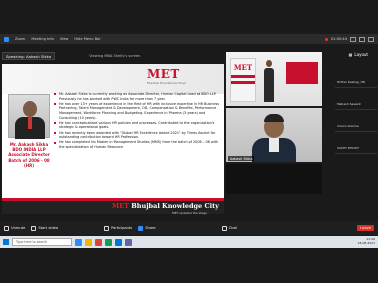  I want to click on microphone-icon, so click(6, 228).